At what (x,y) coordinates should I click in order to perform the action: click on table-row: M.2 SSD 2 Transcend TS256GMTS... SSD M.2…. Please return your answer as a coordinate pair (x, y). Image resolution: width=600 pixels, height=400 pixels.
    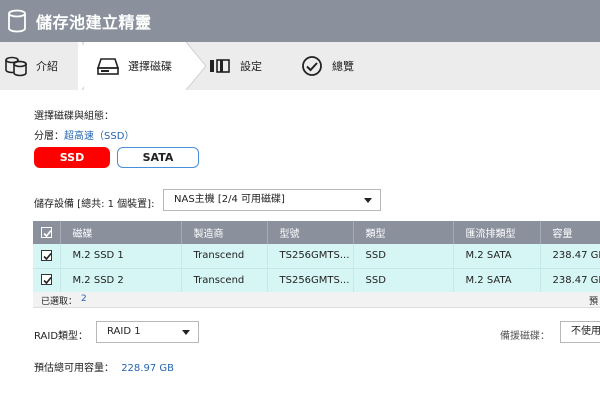
    Looking at the image, I should click on (316, 280).